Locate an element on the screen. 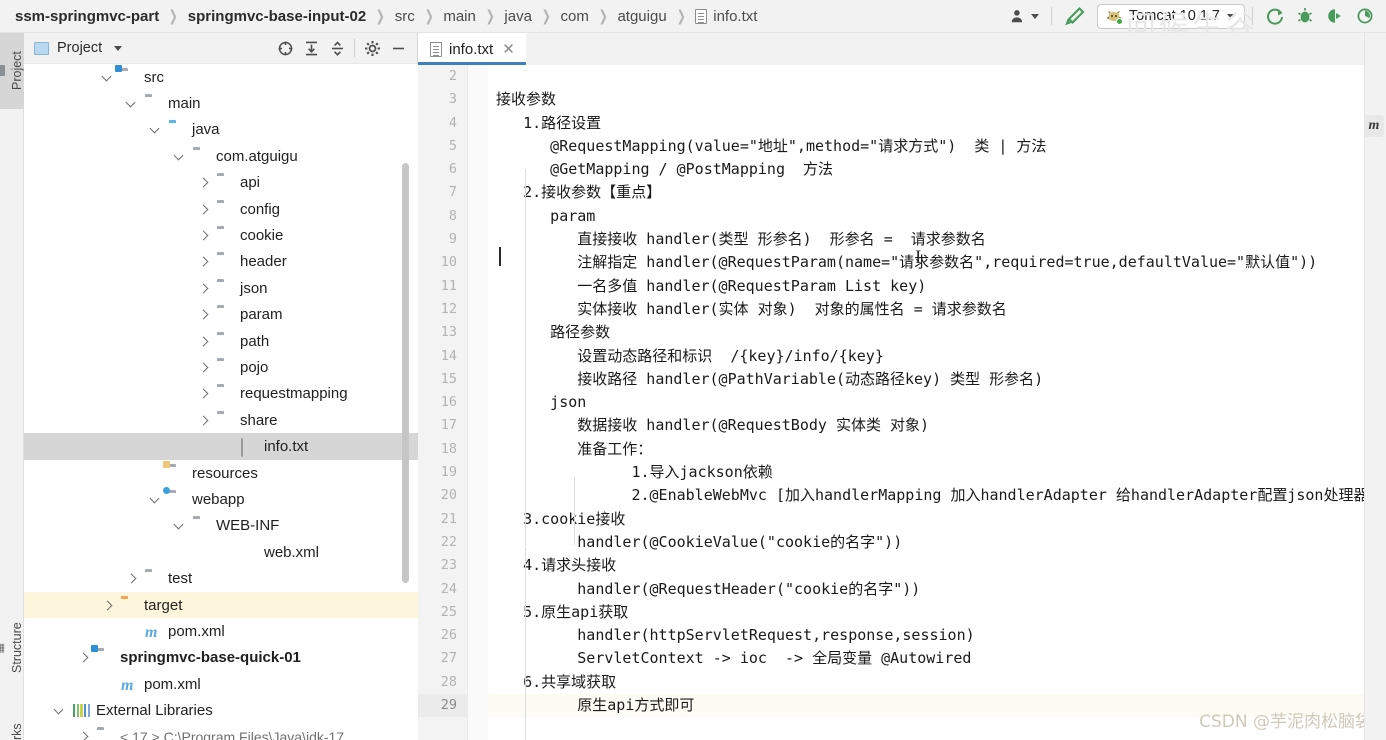 The width and height of the screenshot is (1386, 740). tree-node-json: json is located at coordinates (221, 286).